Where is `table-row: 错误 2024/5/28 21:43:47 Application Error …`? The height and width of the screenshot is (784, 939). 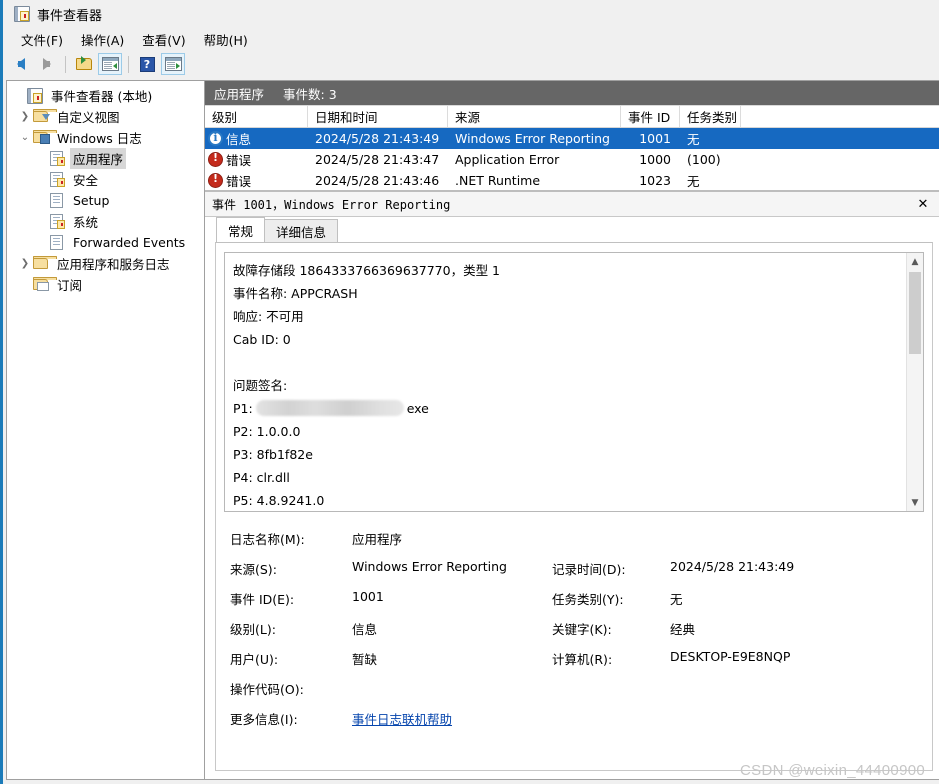
table-row: 错误 2024/5/28 21:43:47 Application Error … is located at coordinates (572, 159).